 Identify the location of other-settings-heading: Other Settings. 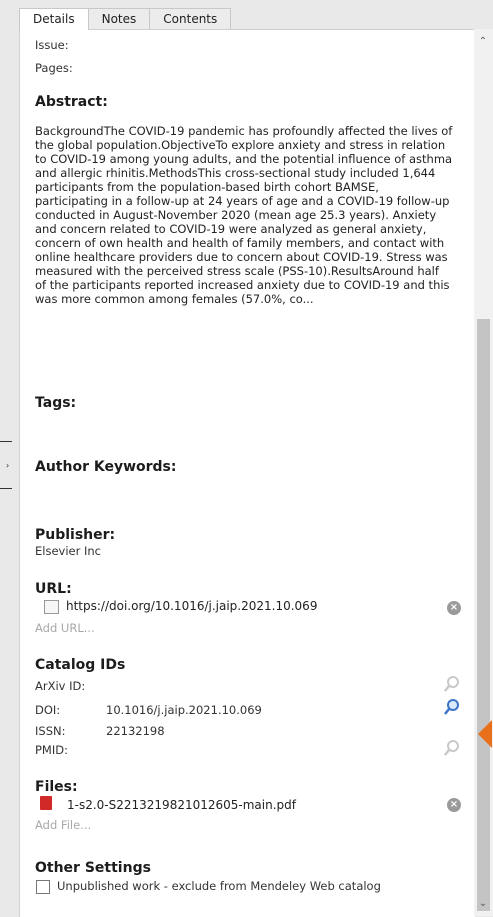
(93, 868).